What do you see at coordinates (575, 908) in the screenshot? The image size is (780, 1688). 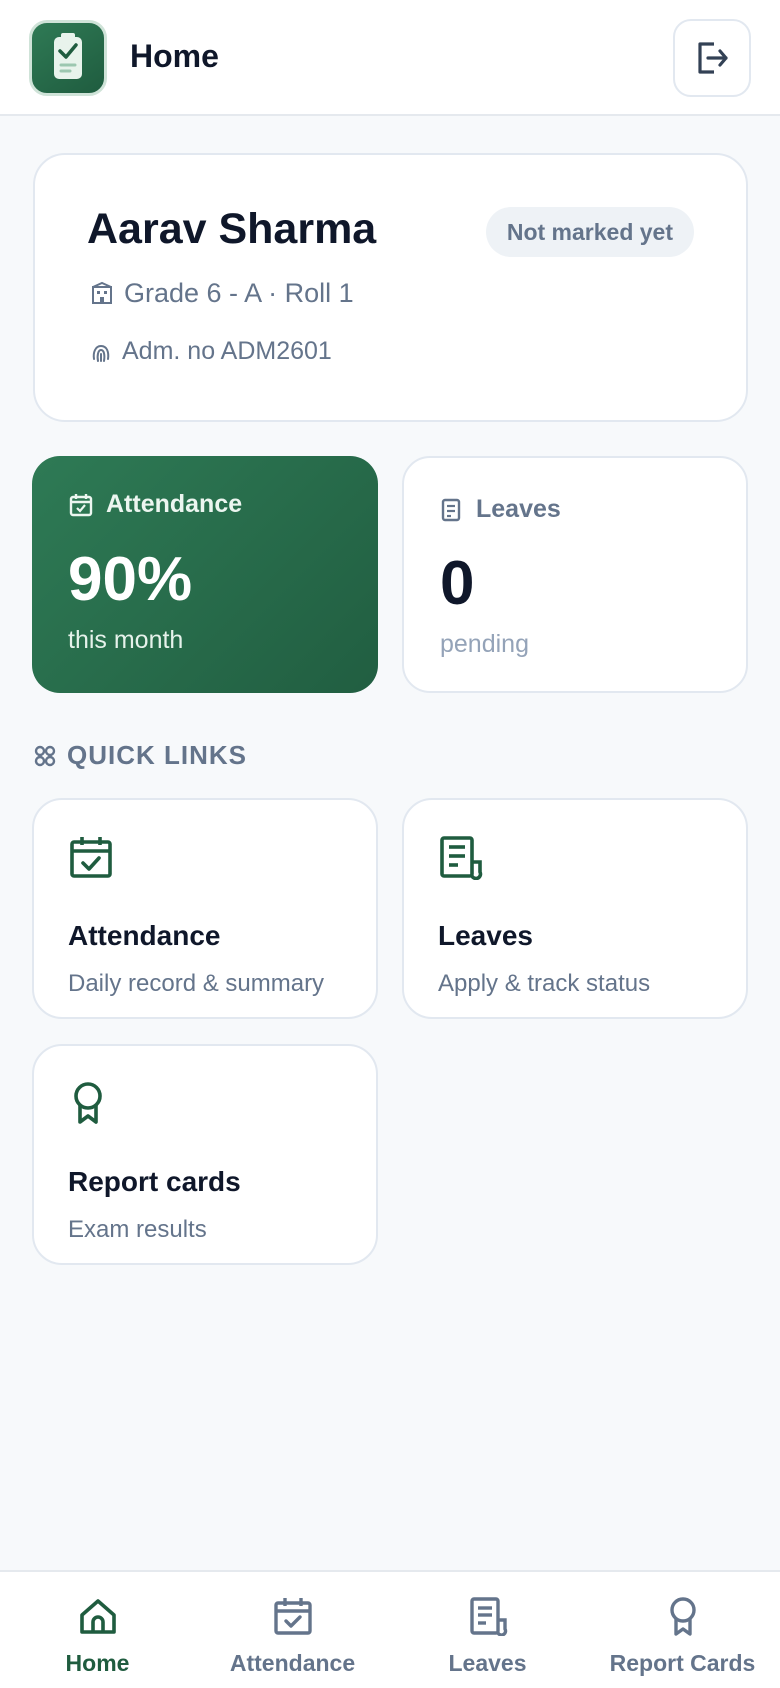 I see `quick-link-leaves: Leaves Apply & track status` at bounding box center [575, 908].